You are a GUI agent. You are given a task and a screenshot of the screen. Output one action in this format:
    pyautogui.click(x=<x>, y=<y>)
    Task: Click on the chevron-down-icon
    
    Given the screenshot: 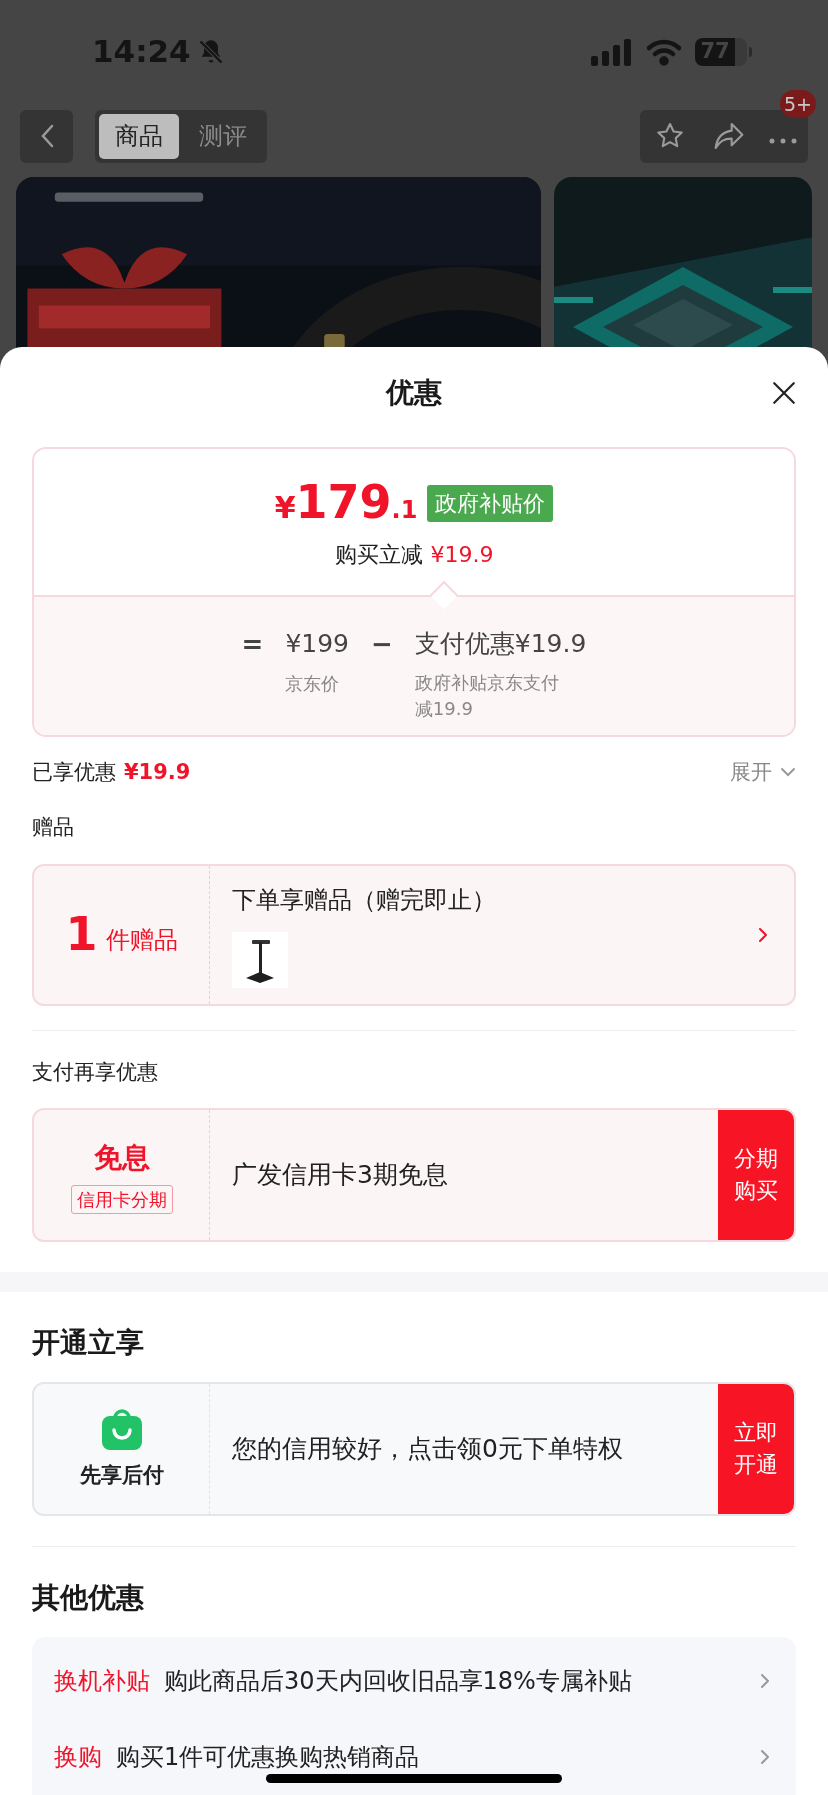 What is the action you would take?
    pyautogui.click(x=788, y=772)
    